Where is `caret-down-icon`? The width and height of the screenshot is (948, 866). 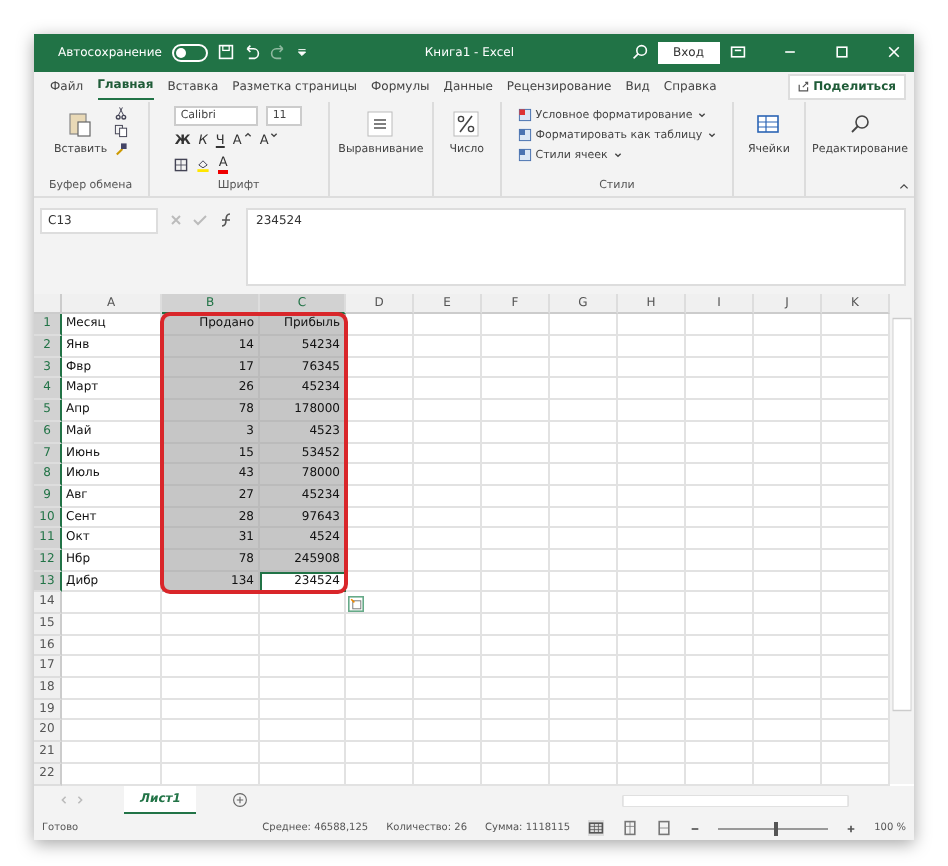
caret-down-icon is located at coordinates (702, 115).